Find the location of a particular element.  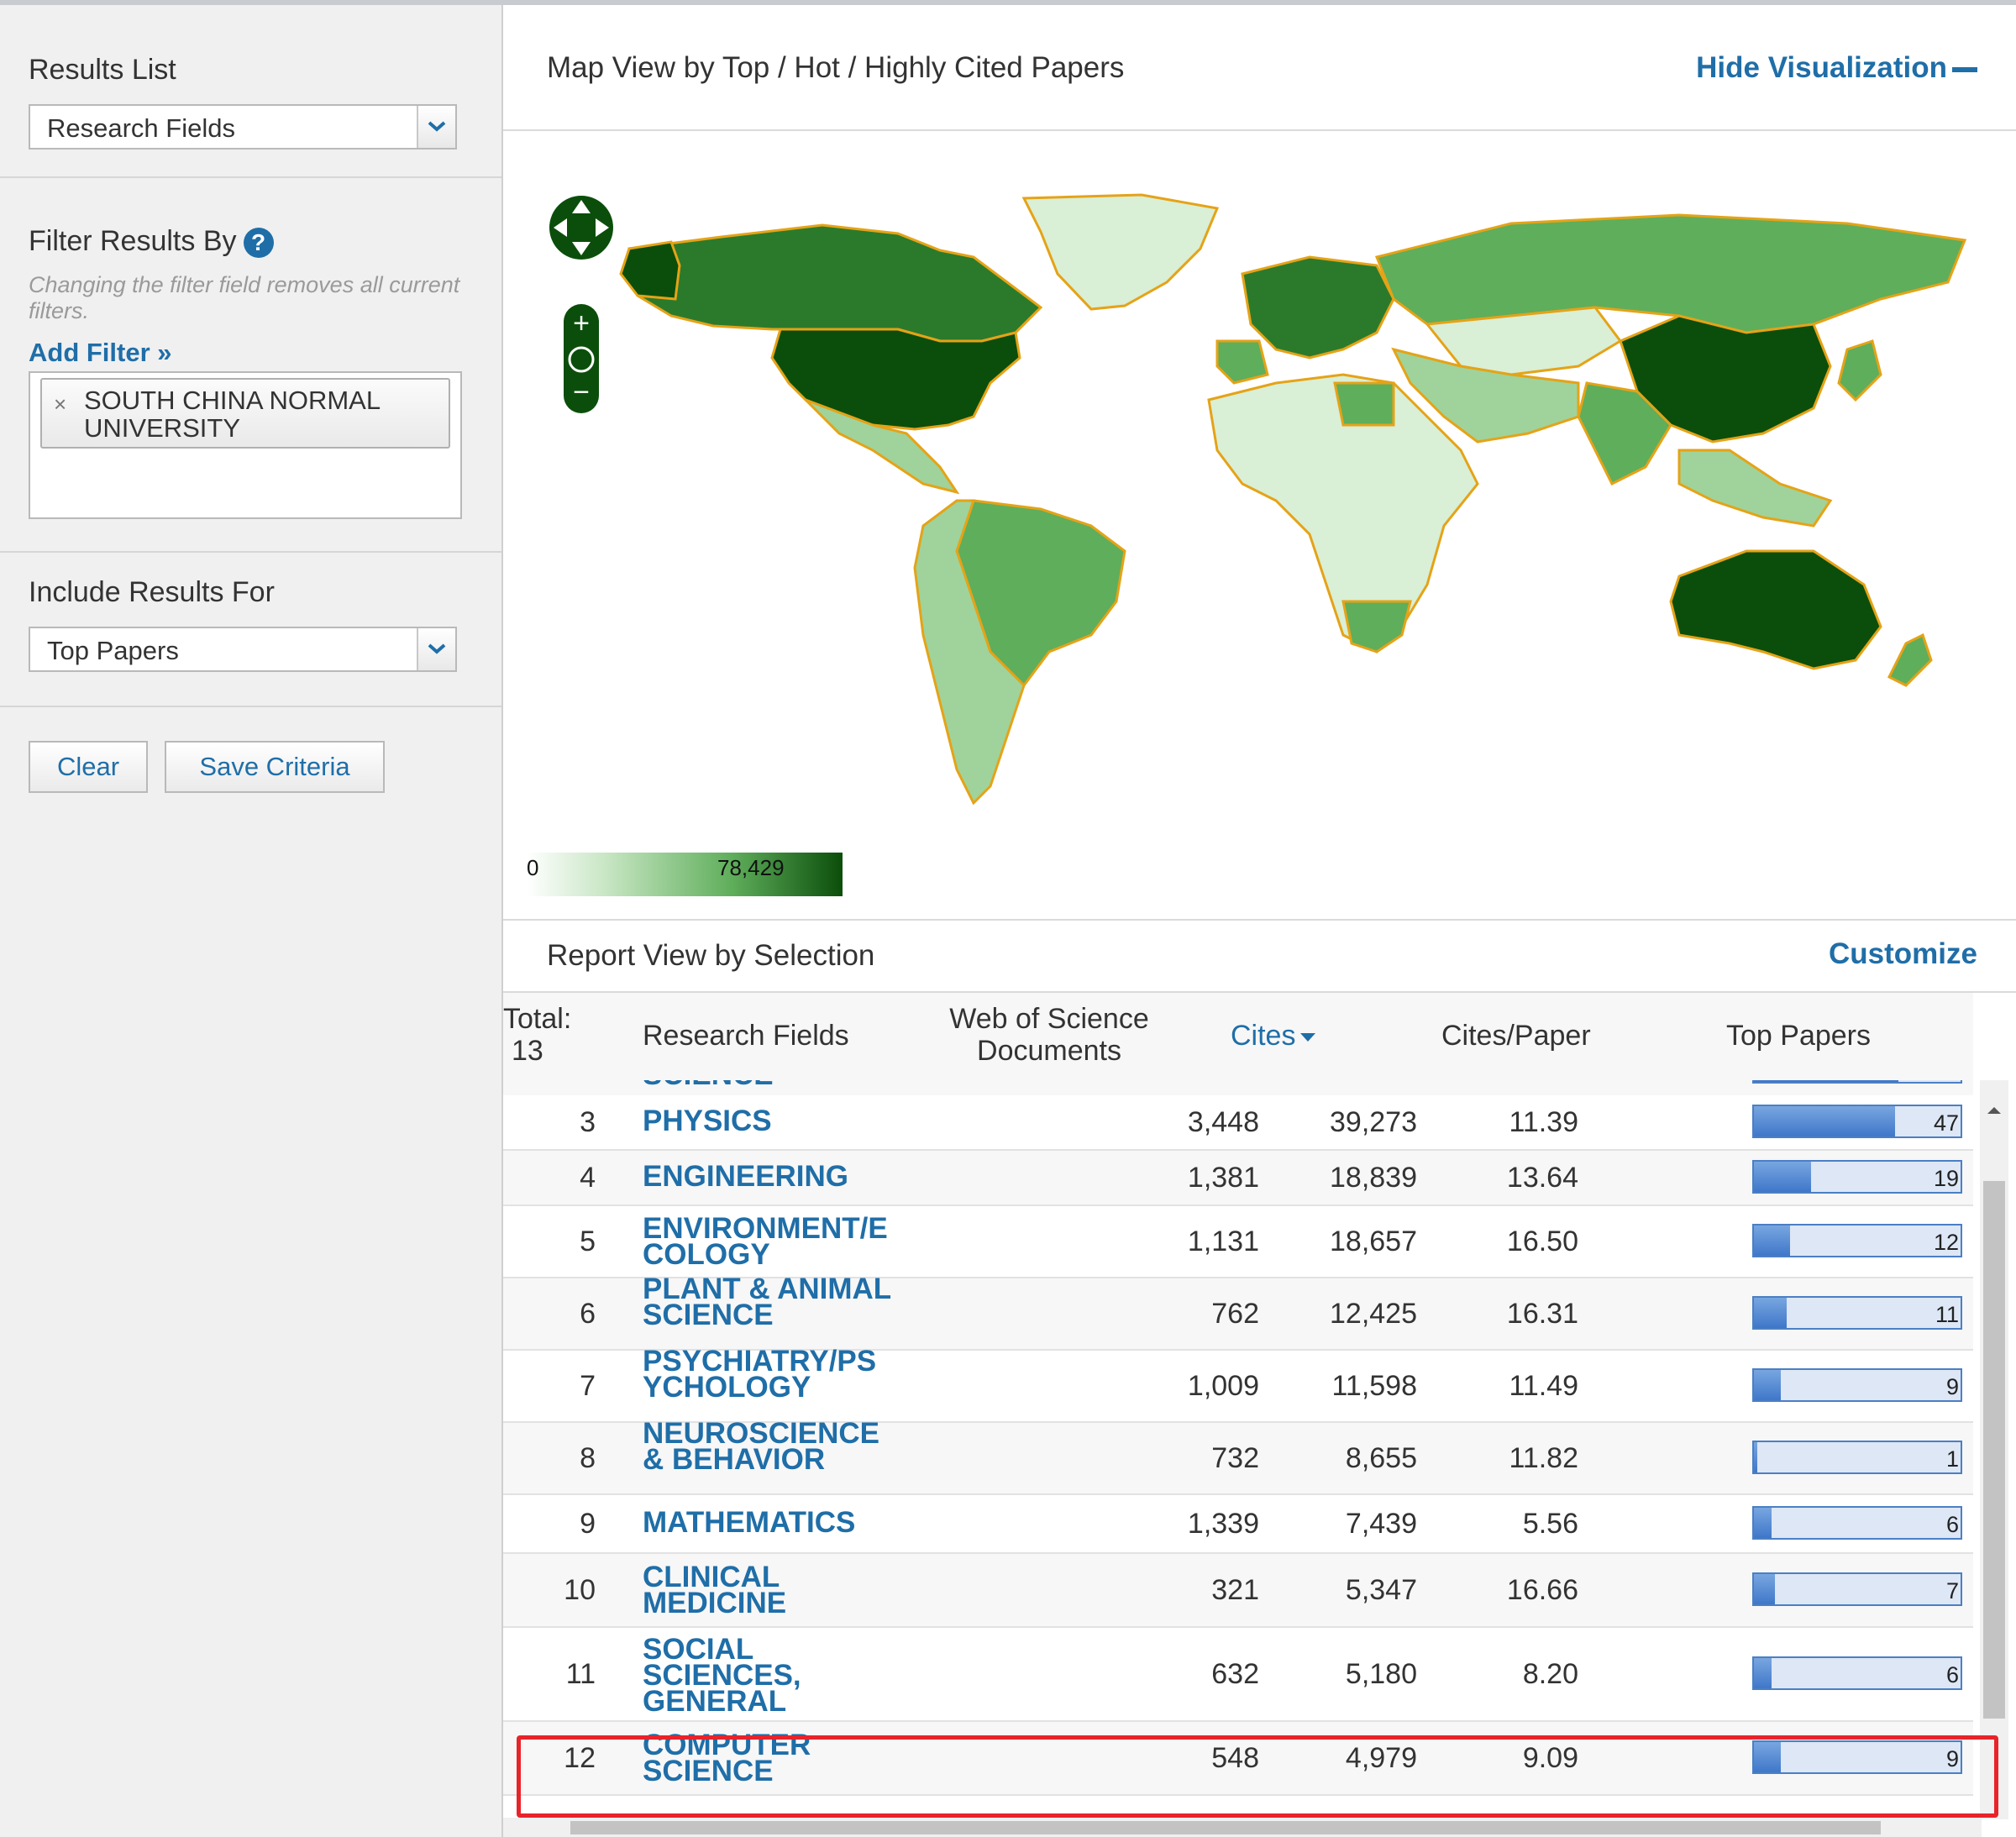

filter-chip-label: SOUTH CHINA NORMAL UNIVERSITY is located at coordinates (232, 414).